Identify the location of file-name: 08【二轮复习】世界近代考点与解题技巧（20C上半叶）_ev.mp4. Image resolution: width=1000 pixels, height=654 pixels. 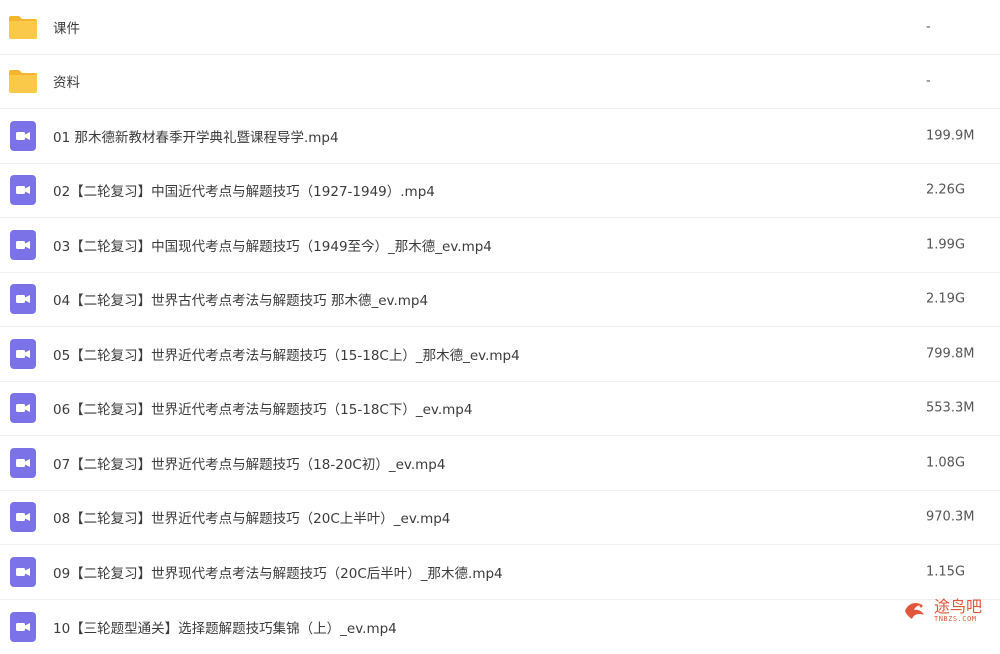
(251, 517).